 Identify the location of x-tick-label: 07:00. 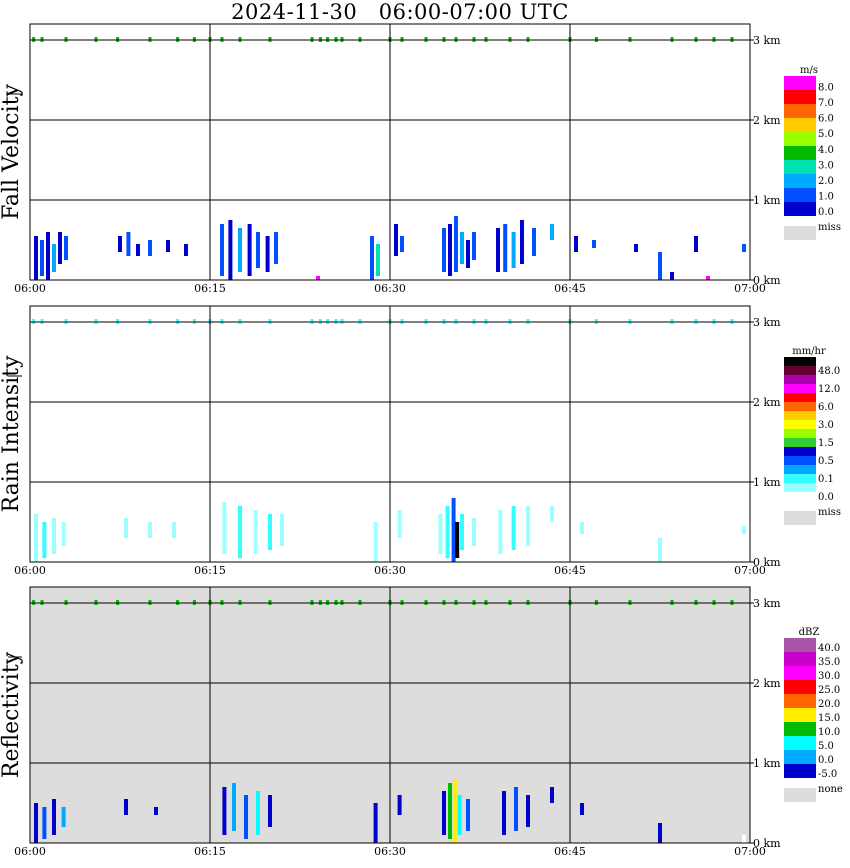
(750, 570).